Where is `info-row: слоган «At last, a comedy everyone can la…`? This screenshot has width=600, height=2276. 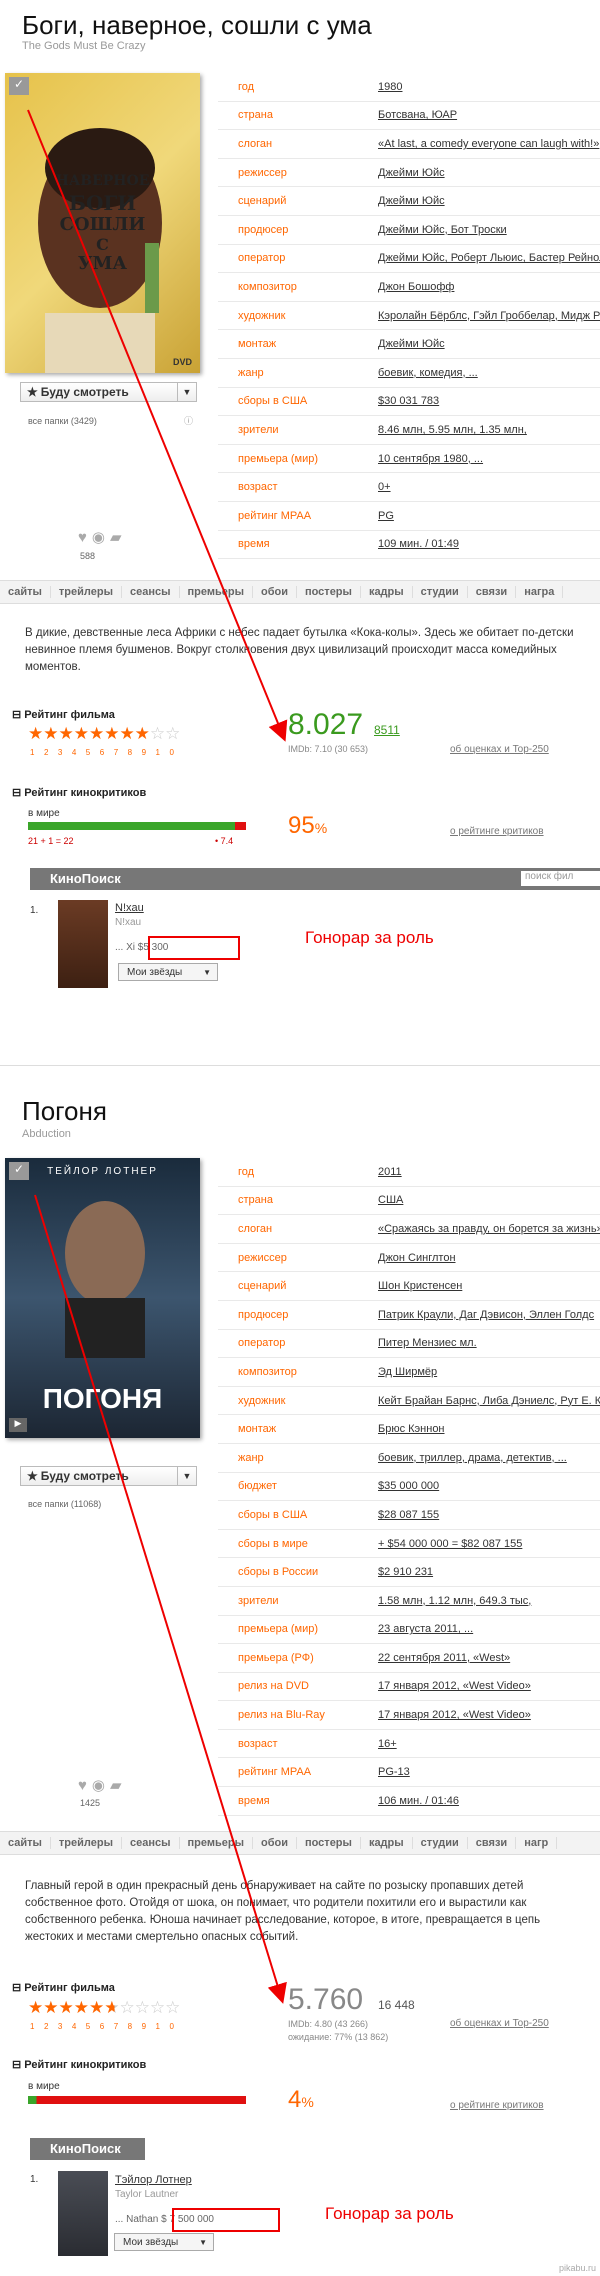
info-row: слоган «At last, a comedy everyone can la… is located at coordinates (409, 144).